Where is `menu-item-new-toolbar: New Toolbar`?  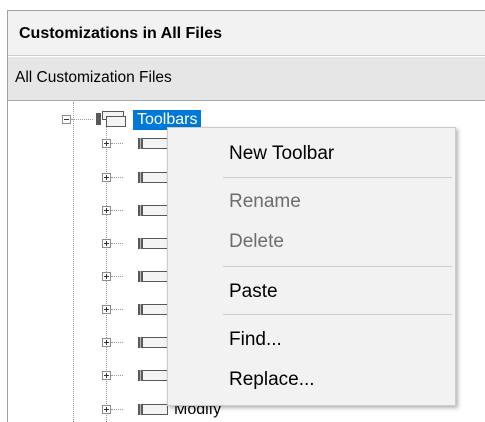
menu-item-new-toolbar: New Toolbar is located at coordinates (311, 154).